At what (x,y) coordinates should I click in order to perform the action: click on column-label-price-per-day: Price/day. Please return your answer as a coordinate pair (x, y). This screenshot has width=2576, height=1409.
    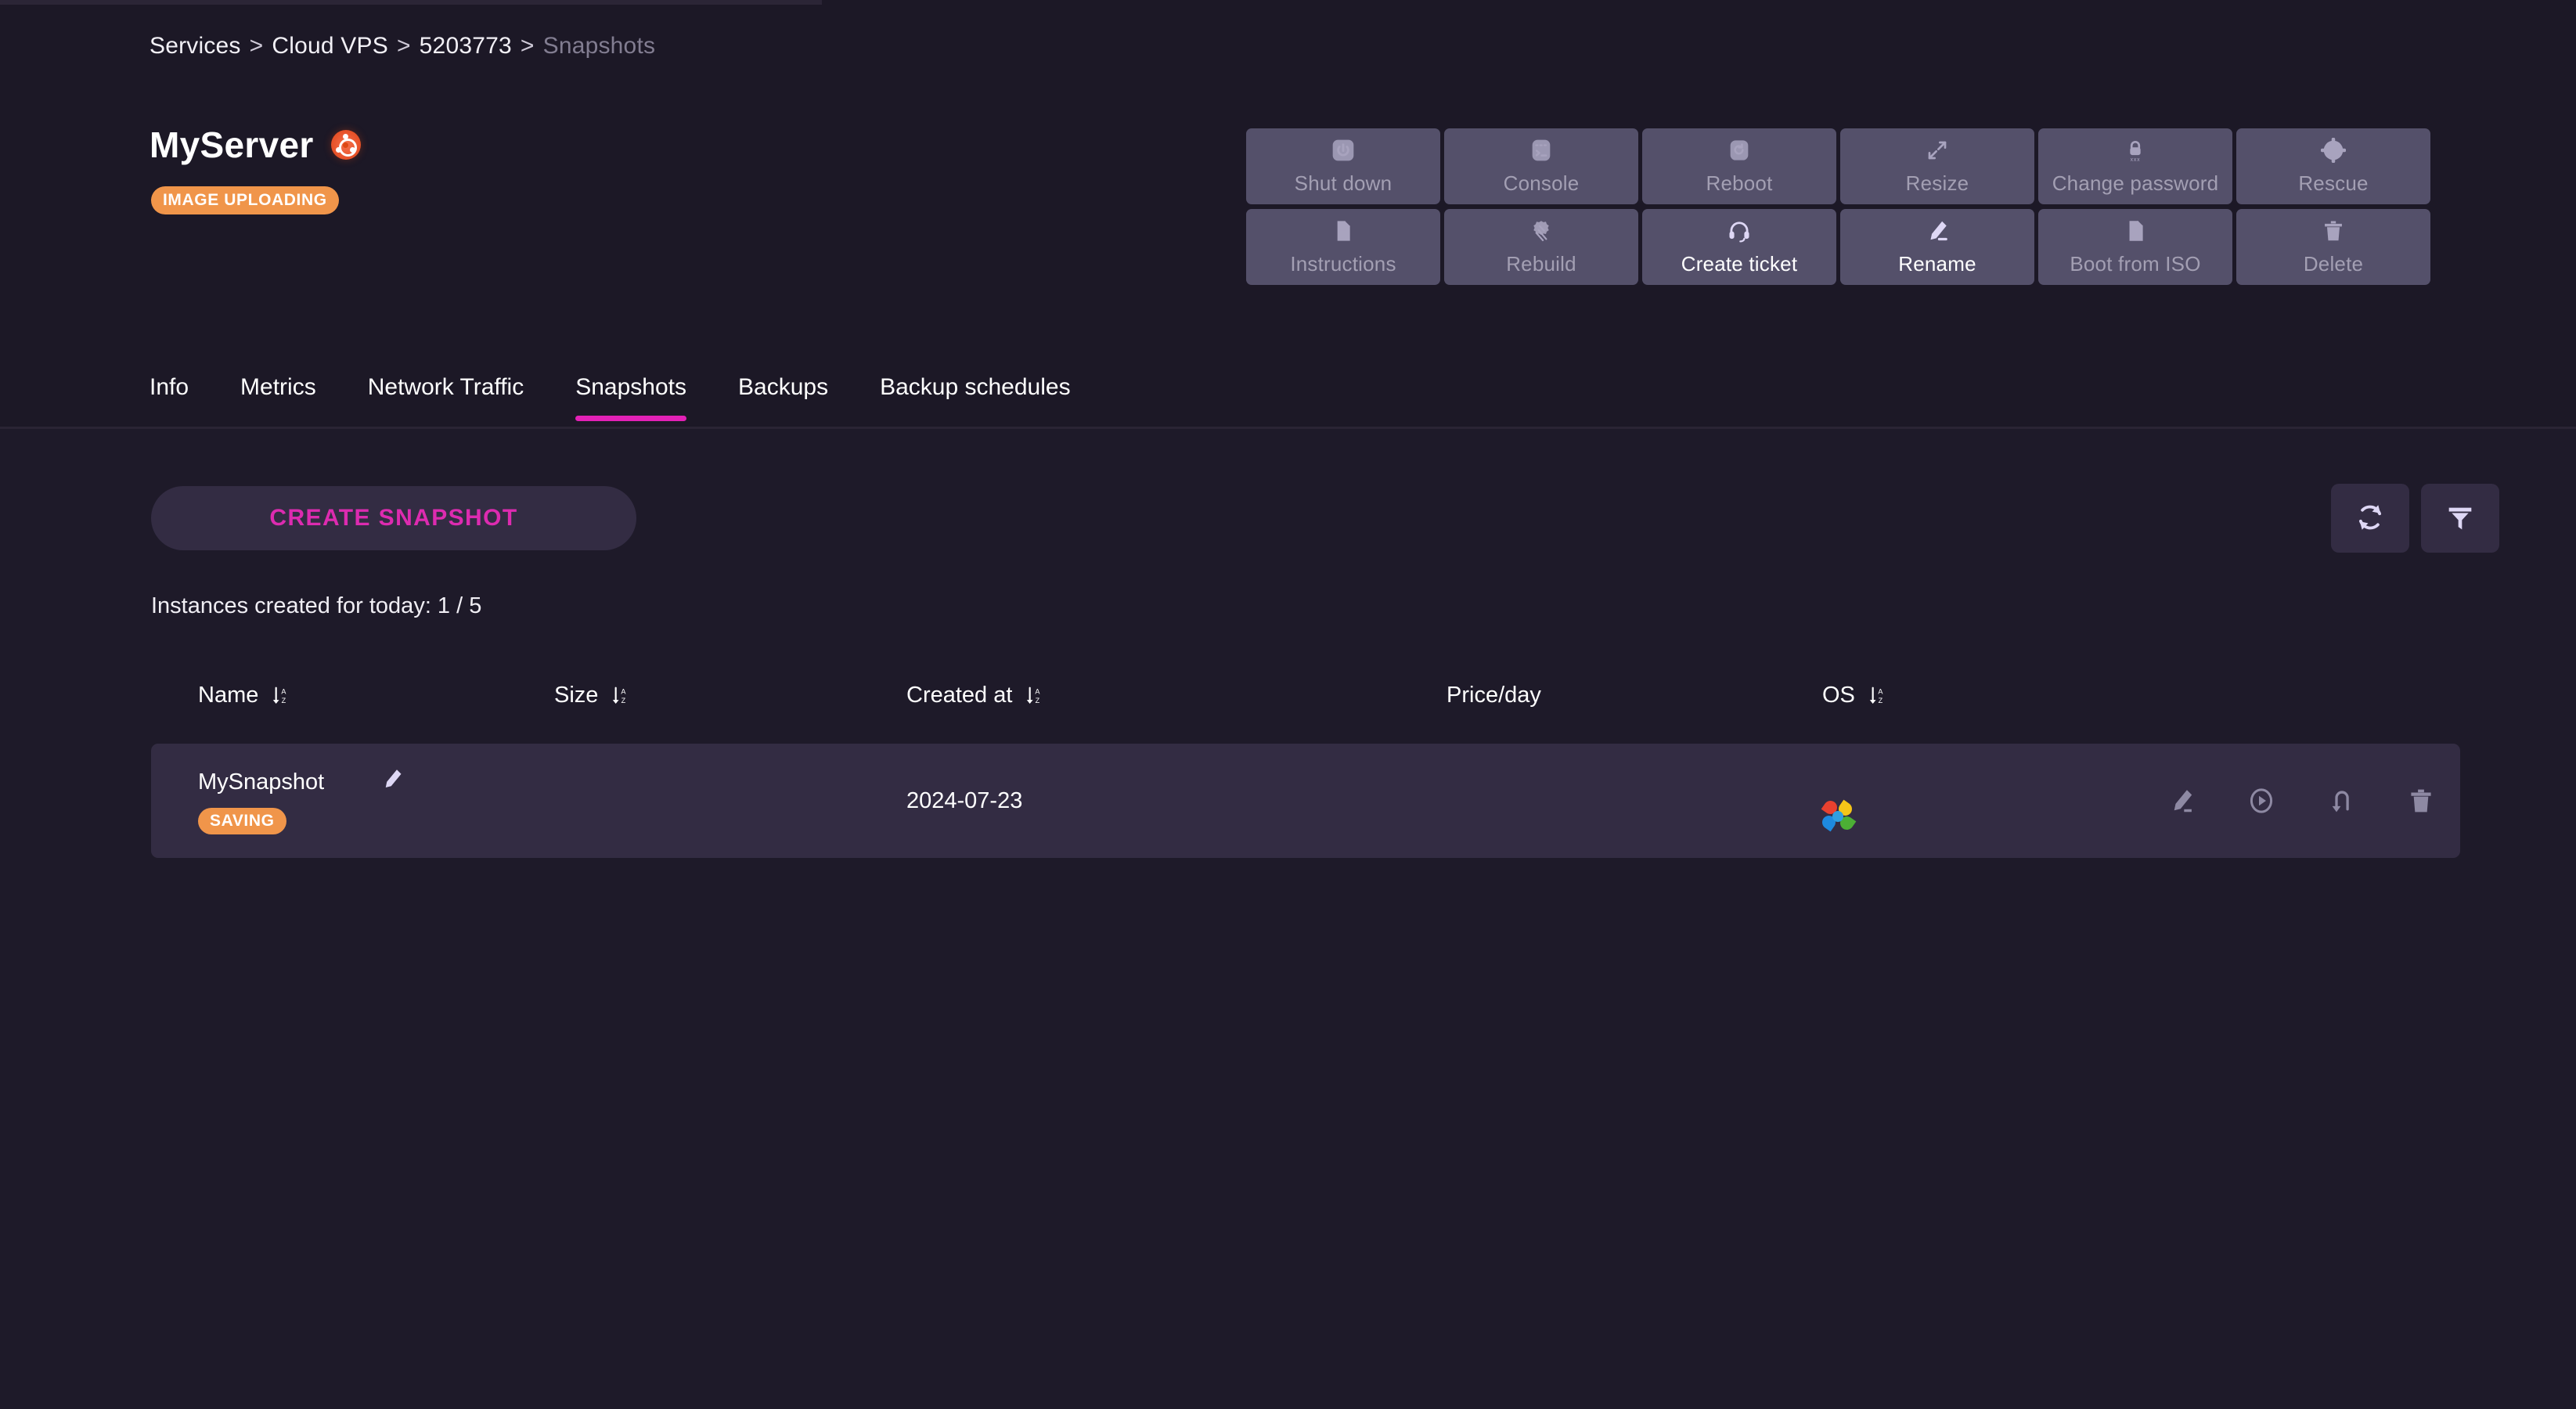
    Looking at the image, I should click on (1494, 695).